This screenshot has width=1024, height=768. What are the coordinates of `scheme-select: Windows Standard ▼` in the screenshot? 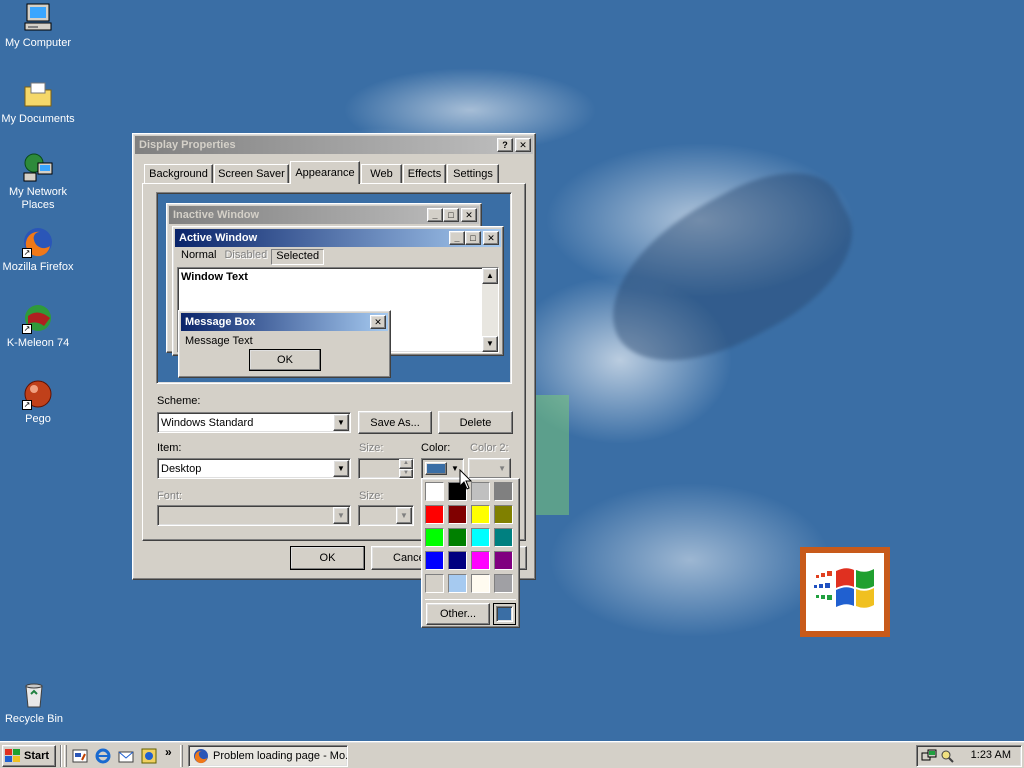 It's located at (254, 422).